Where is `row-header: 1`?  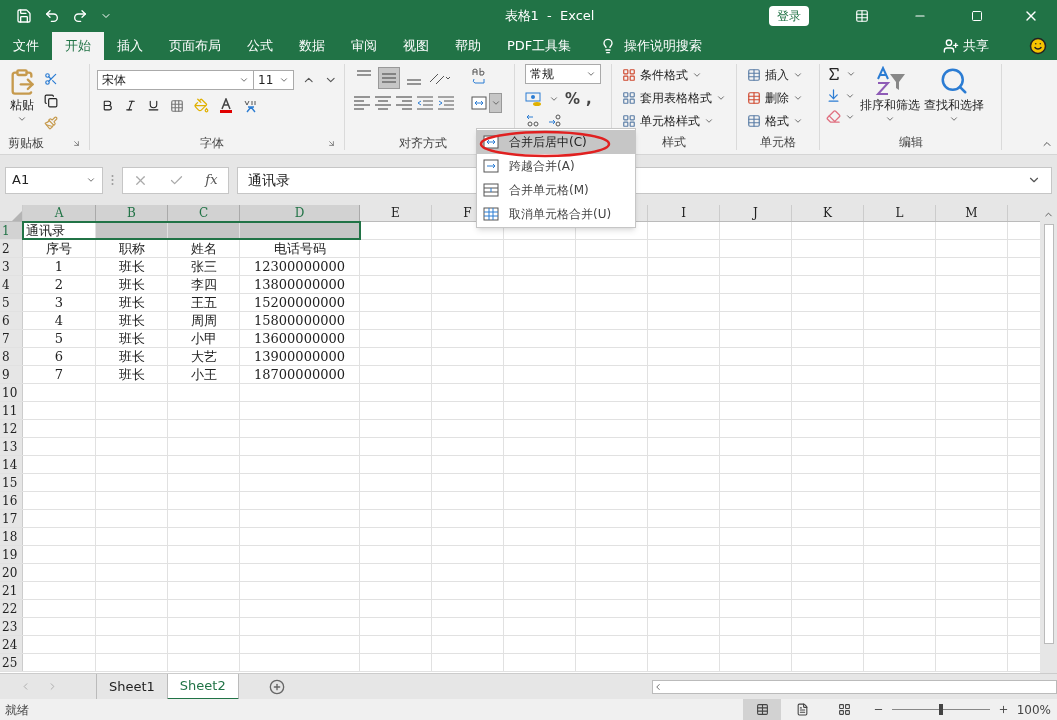 row-header: 1 is located at coordinates (11, 230).